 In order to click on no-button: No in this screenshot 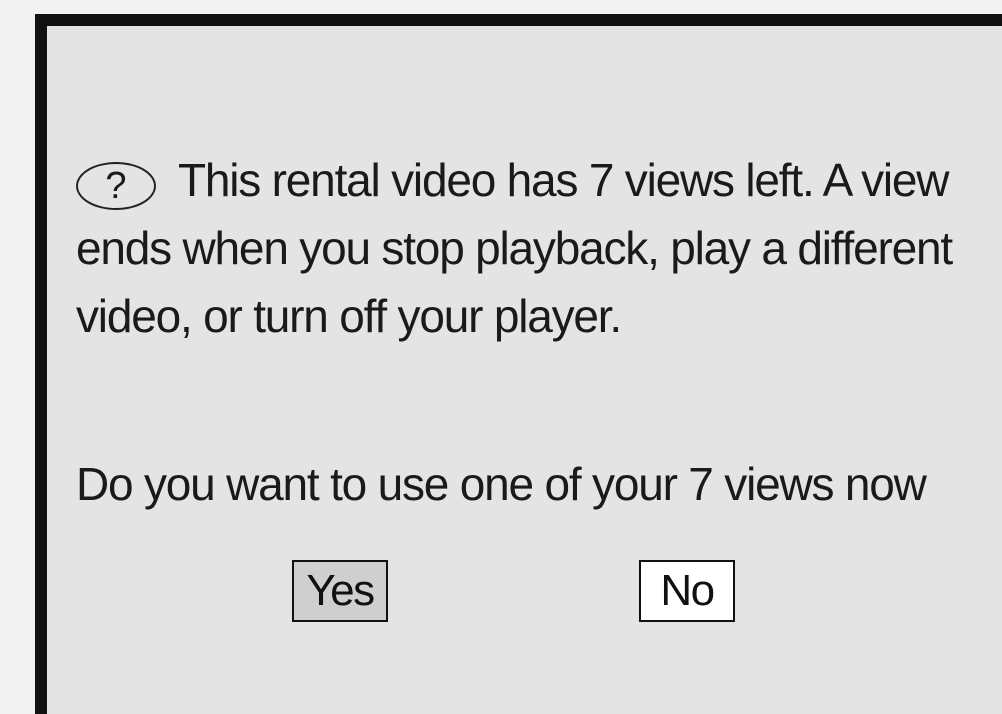, I will do `click(687, 591)`.